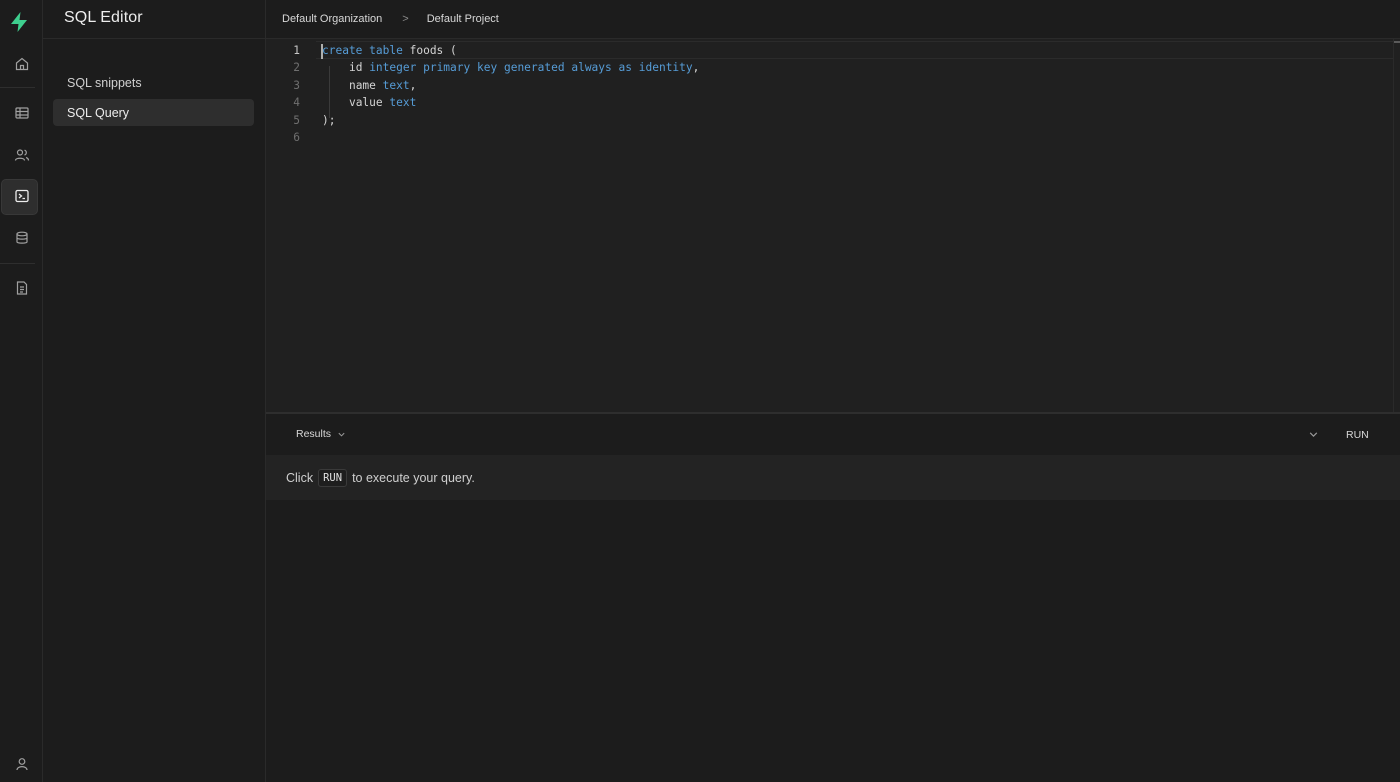 The height and width of the screenshot is (782, 1400). Describe the element at coordinates (314, 434) in the screenshot. I see `results-tab-label: Results` at that location.